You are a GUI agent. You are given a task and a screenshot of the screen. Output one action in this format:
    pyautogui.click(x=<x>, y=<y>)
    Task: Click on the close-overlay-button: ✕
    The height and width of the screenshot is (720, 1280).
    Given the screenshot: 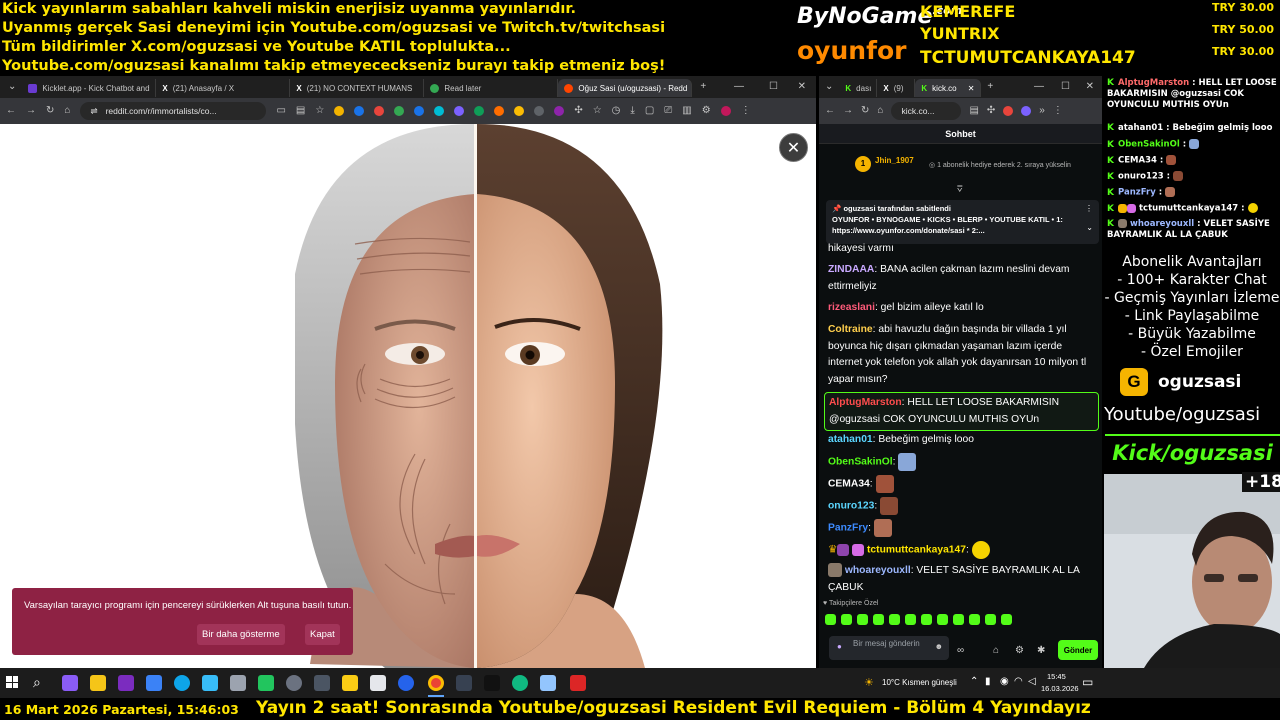 What is the action you would take?
    pyautogui.click(x=793, y=147)
    